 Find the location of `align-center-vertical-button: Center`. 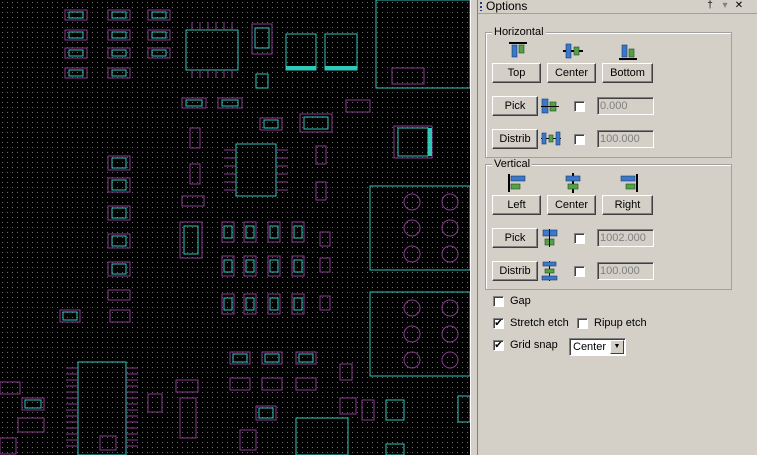

align-center-vertical-button: Center is located at coordinates (571, 205).